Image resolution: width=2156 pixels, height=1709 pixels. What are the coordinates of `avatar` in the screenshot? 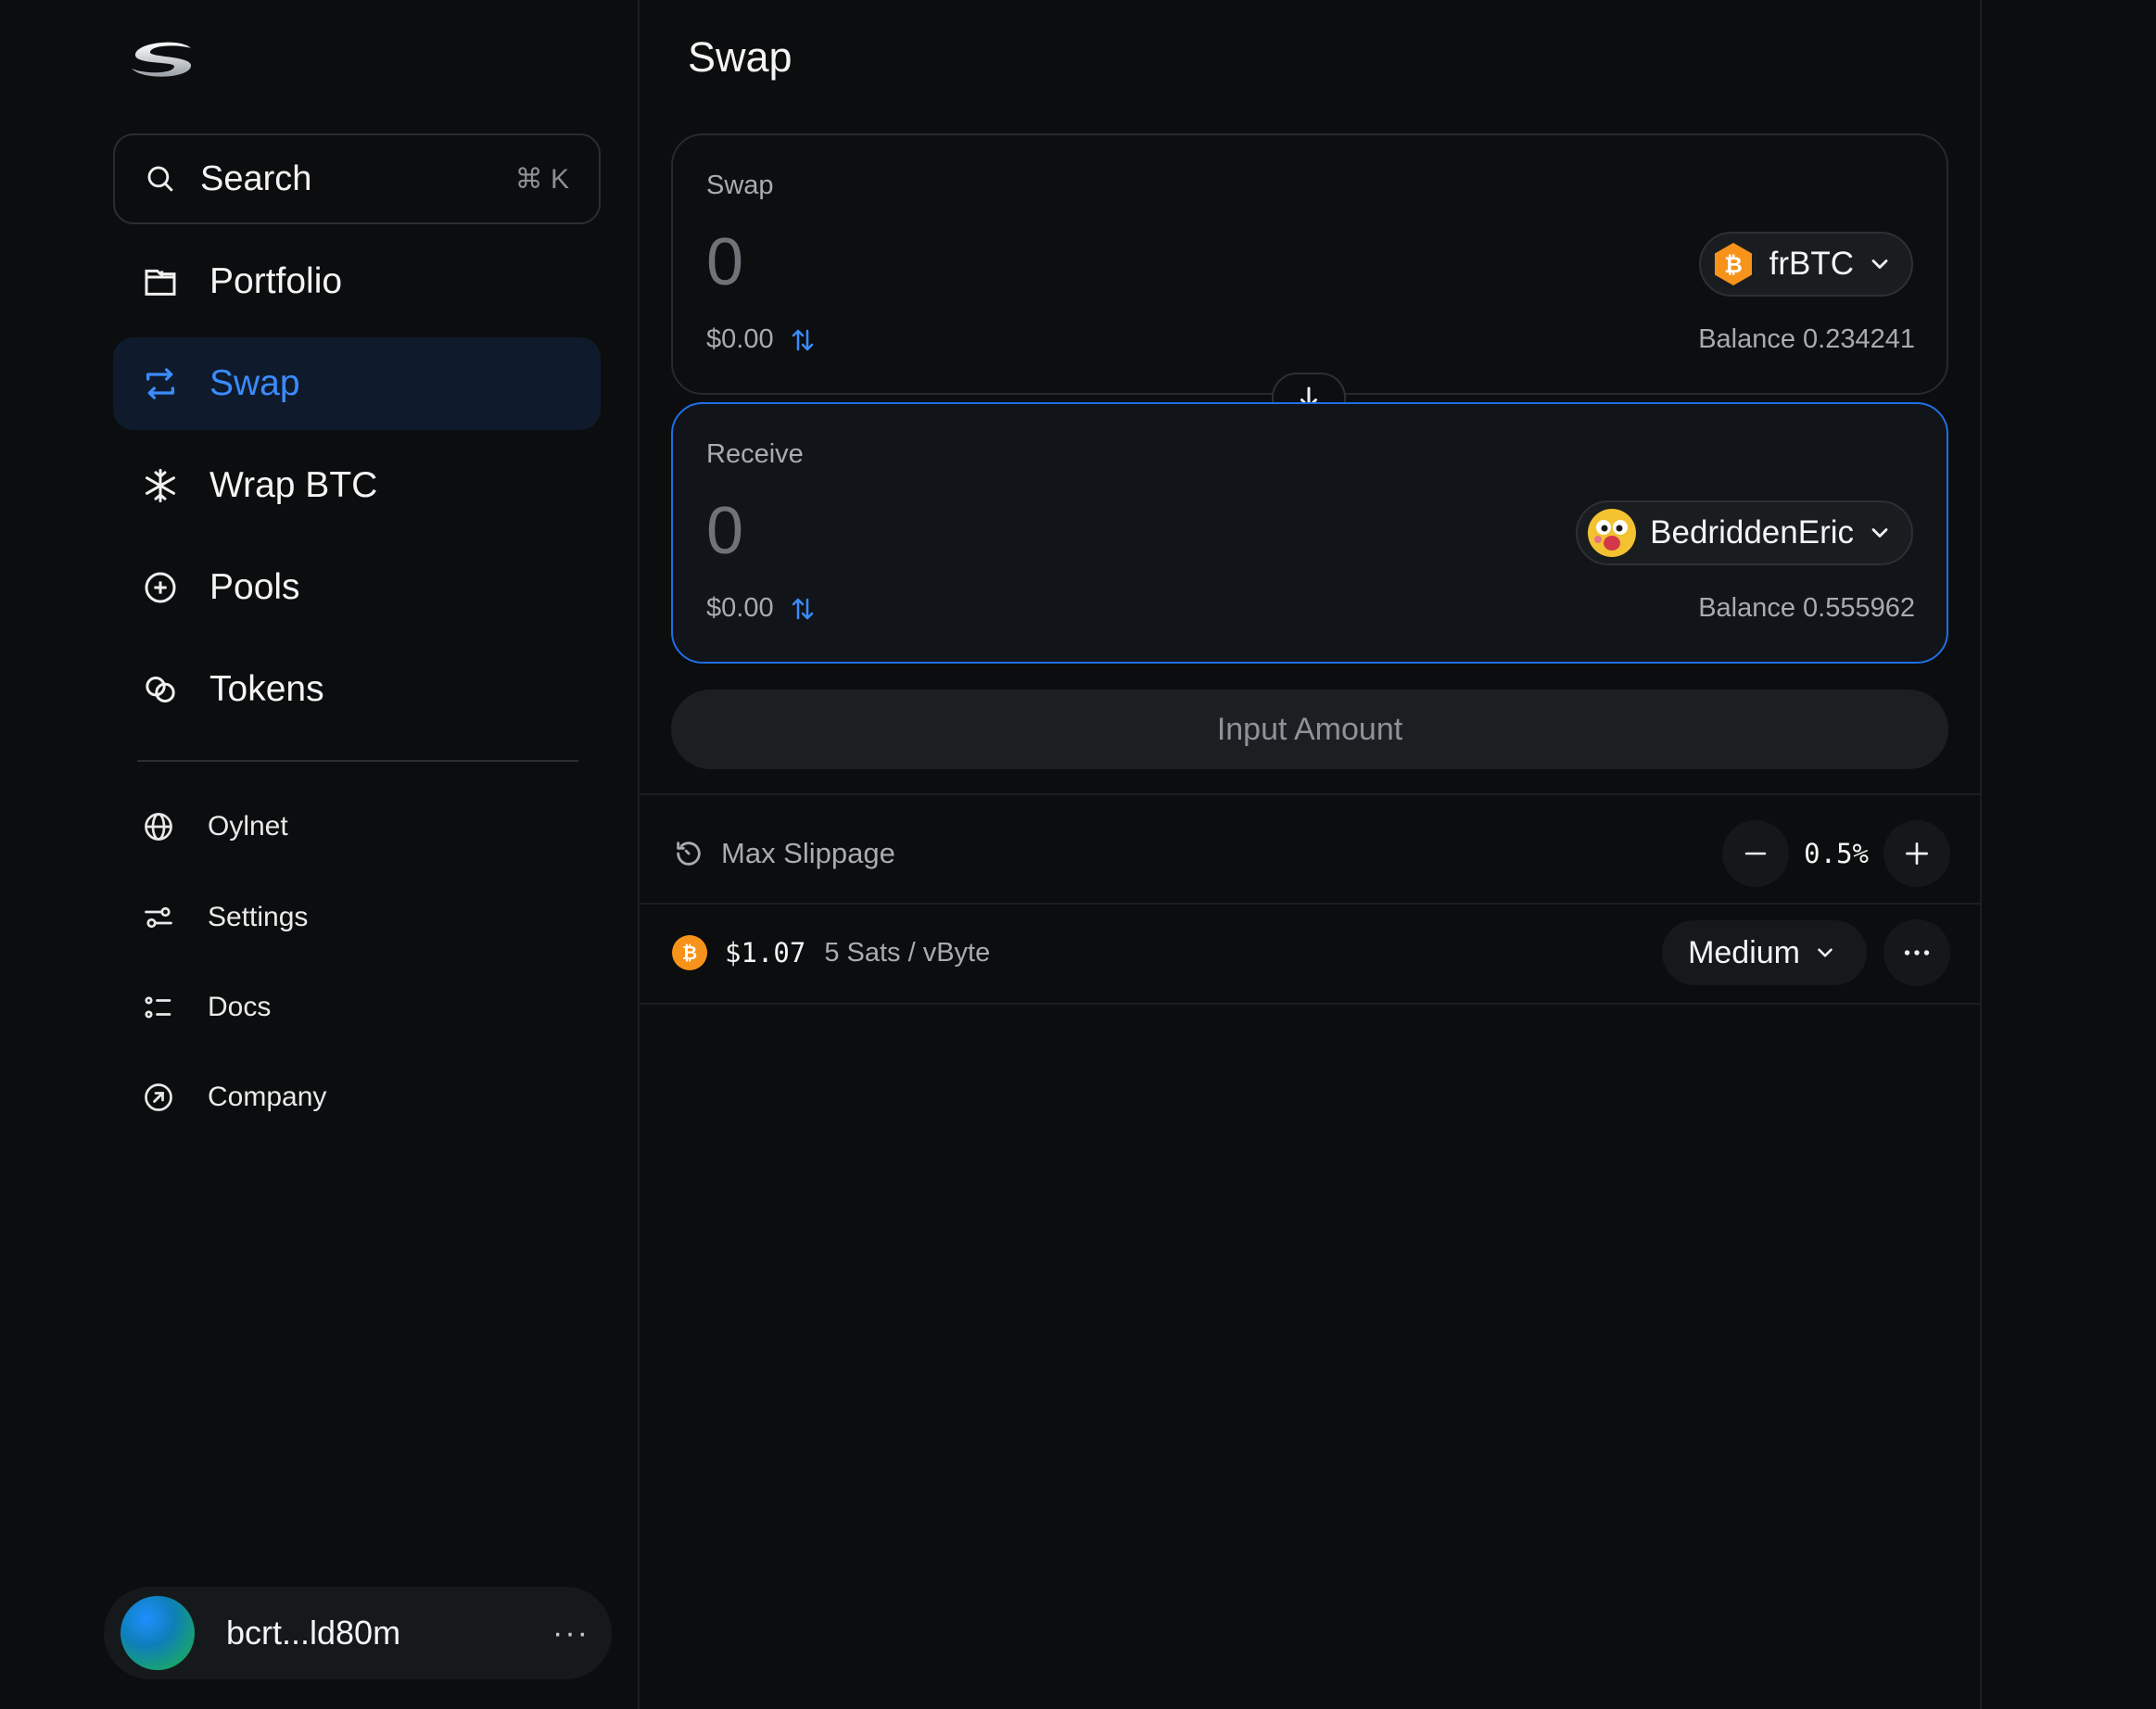 It's located at (158, 1633).